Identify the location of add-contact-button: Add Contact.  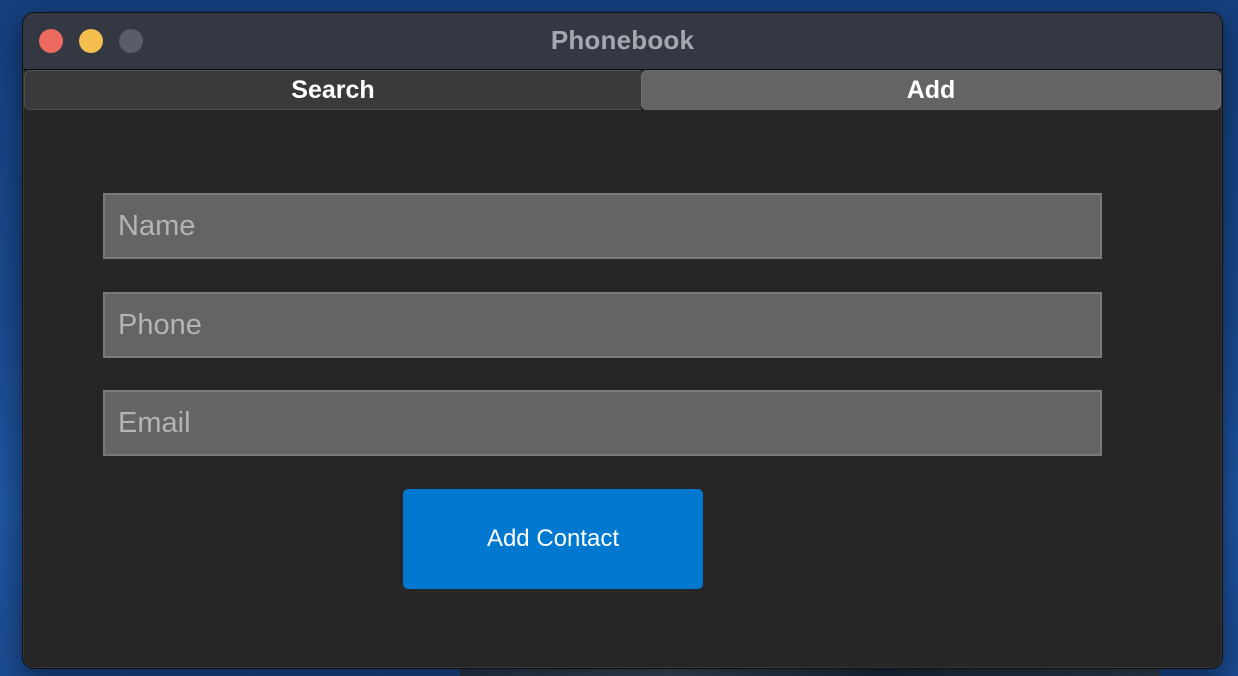
(553, 539).